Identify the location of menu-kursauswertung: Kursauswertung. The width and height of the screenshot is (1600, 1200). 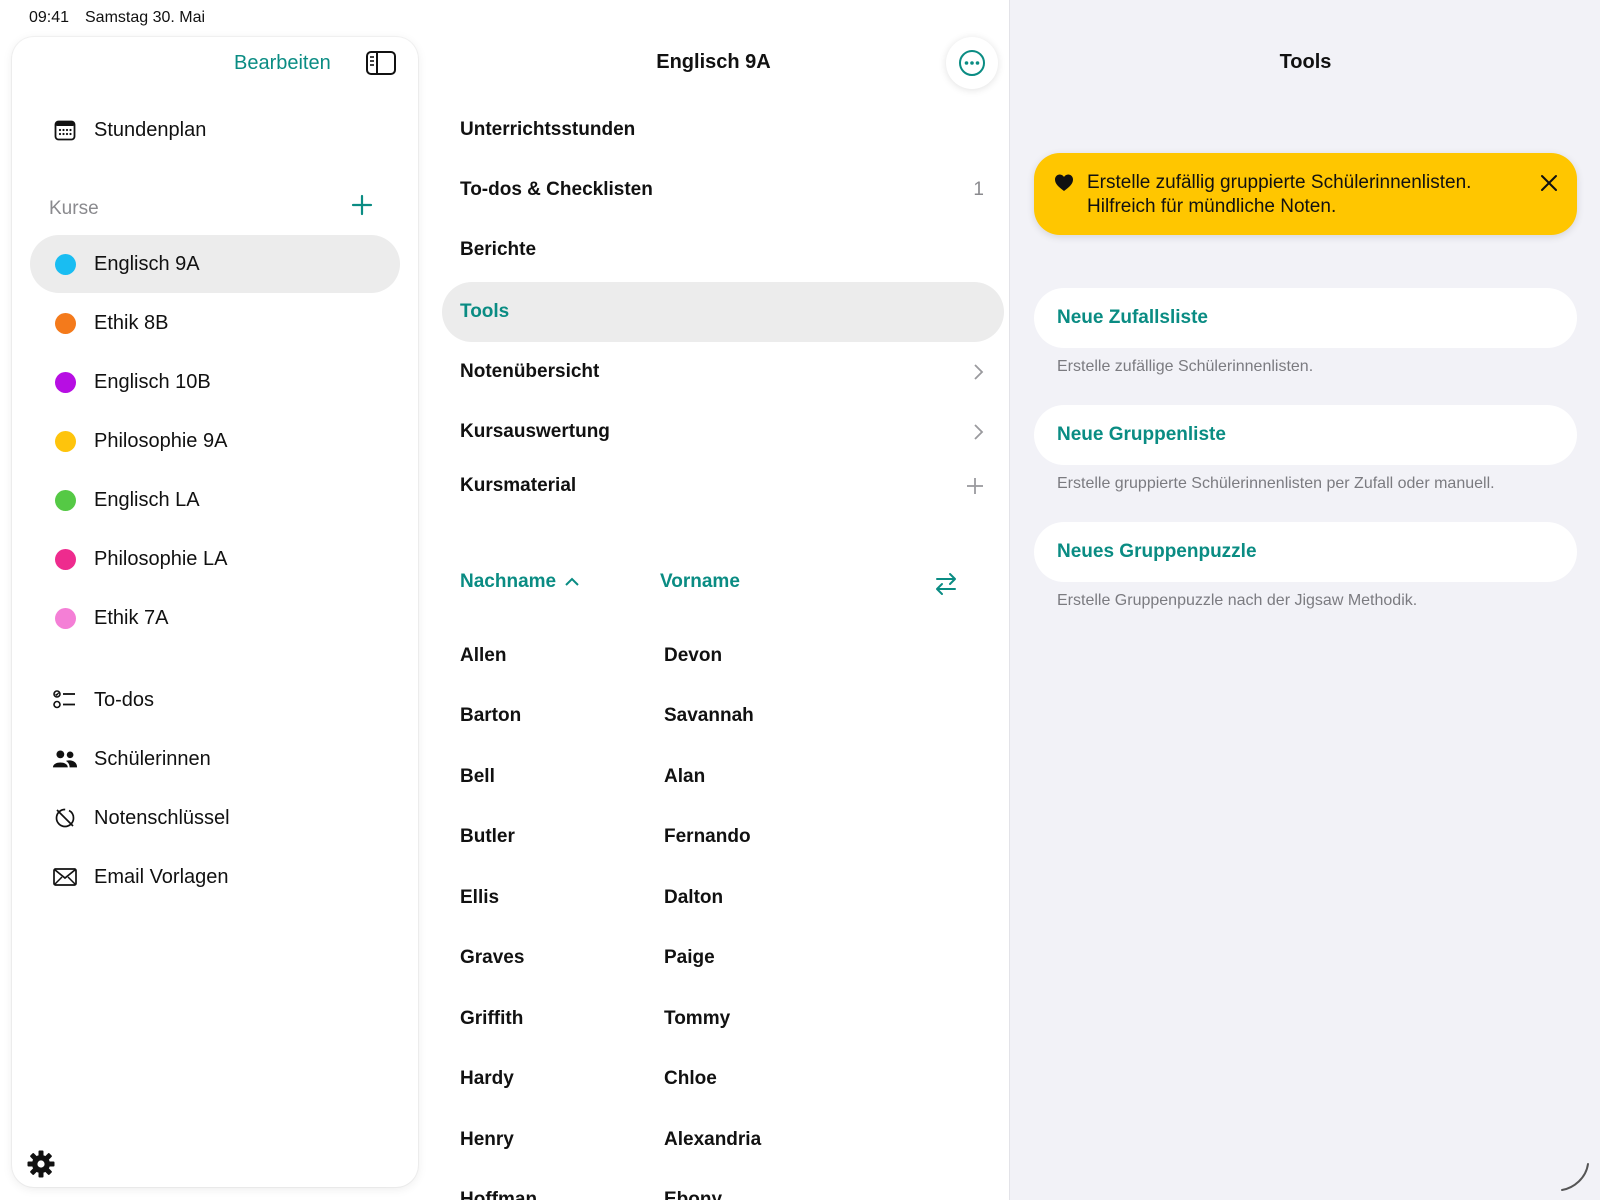
(723, 432).